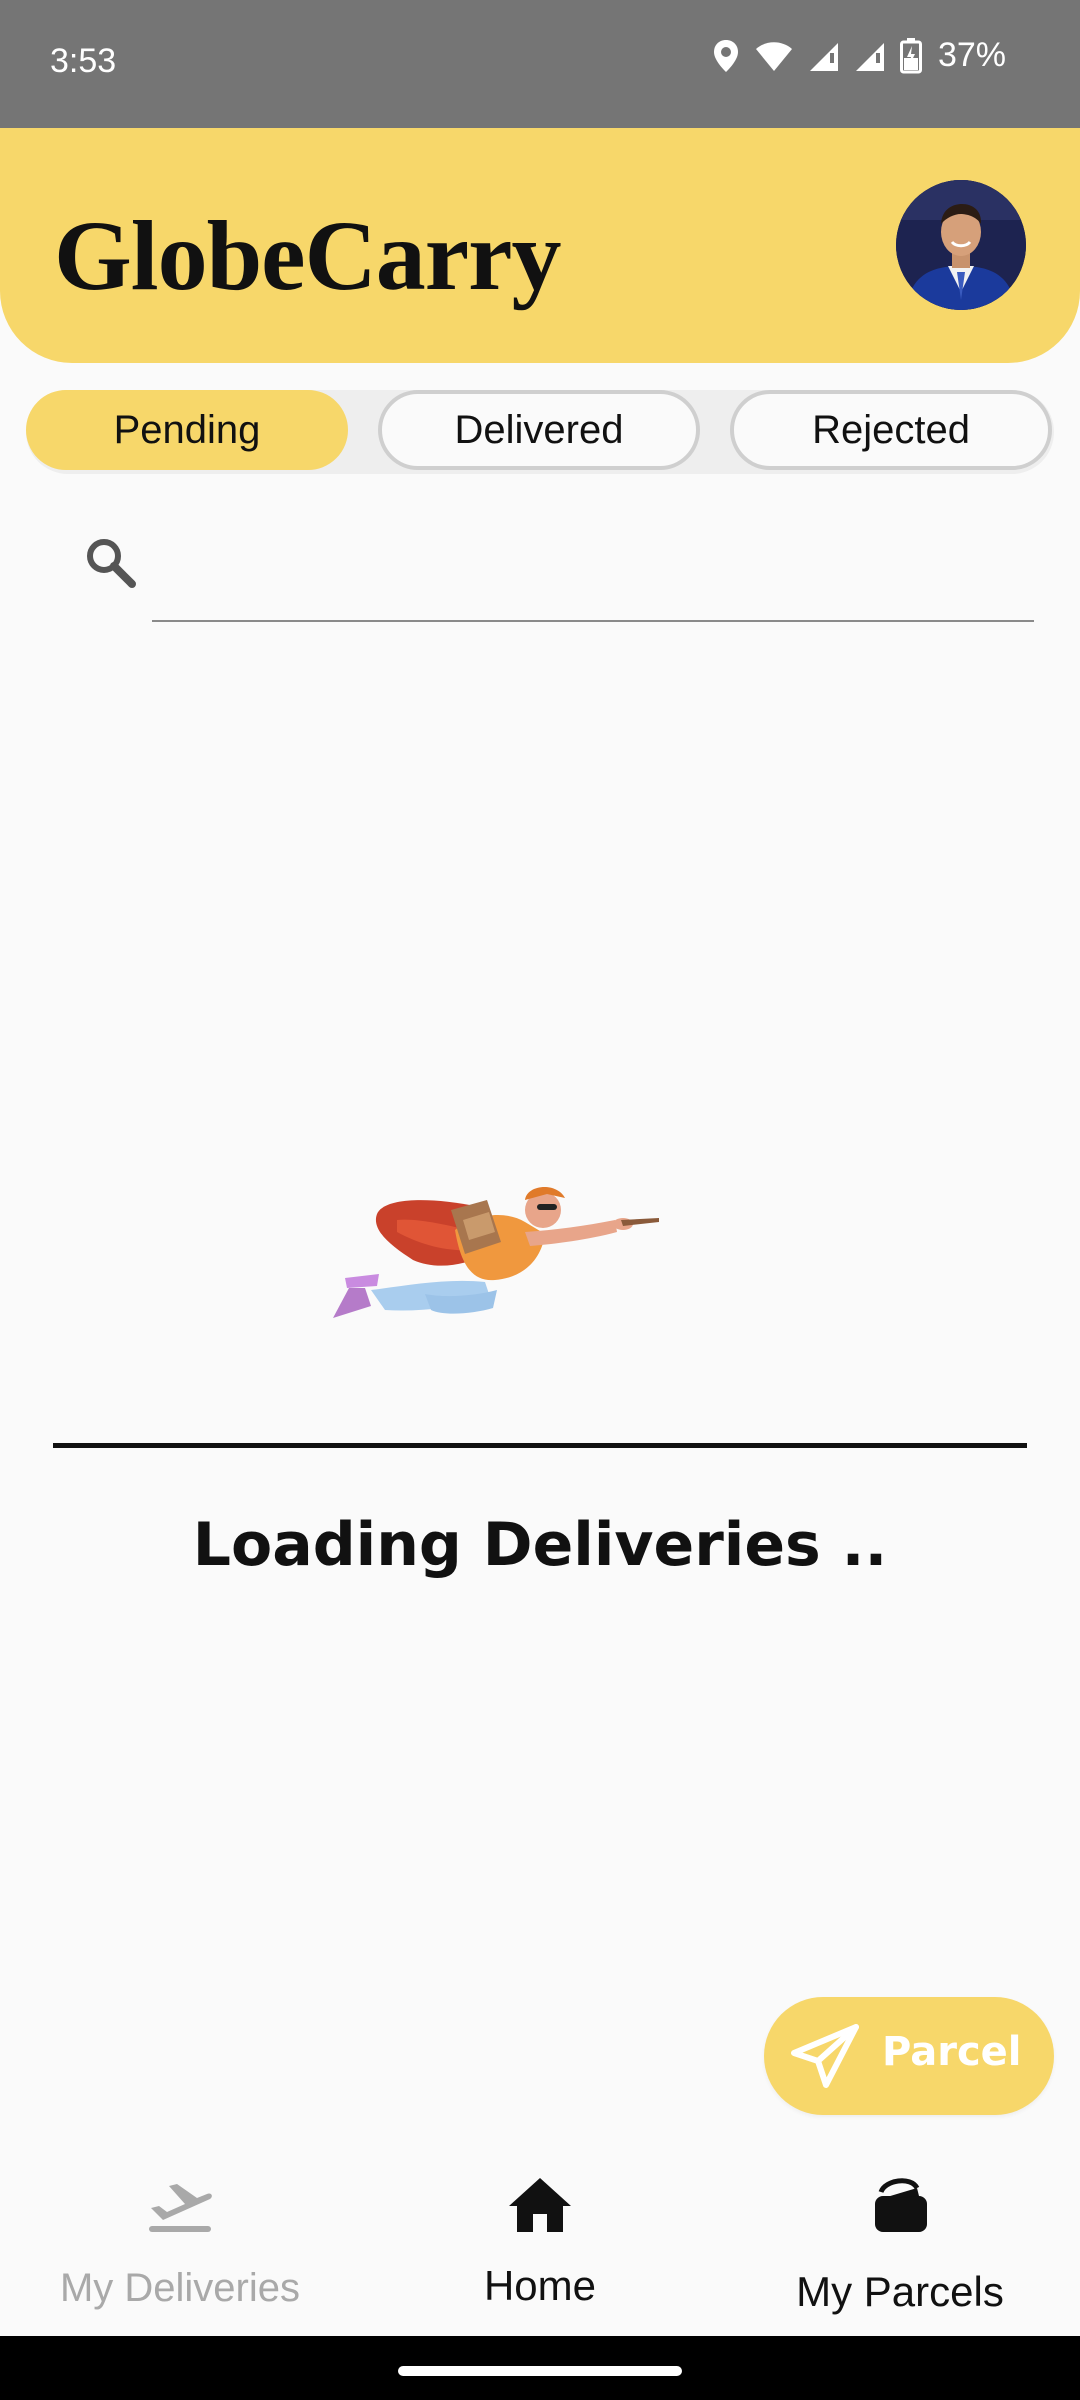 Image resolution: width=1080 pixels, height=2400 pixels. Describe the element at coordinates (900, 2207) in the screenshot. I see `shopping-bag-icon` at that location.